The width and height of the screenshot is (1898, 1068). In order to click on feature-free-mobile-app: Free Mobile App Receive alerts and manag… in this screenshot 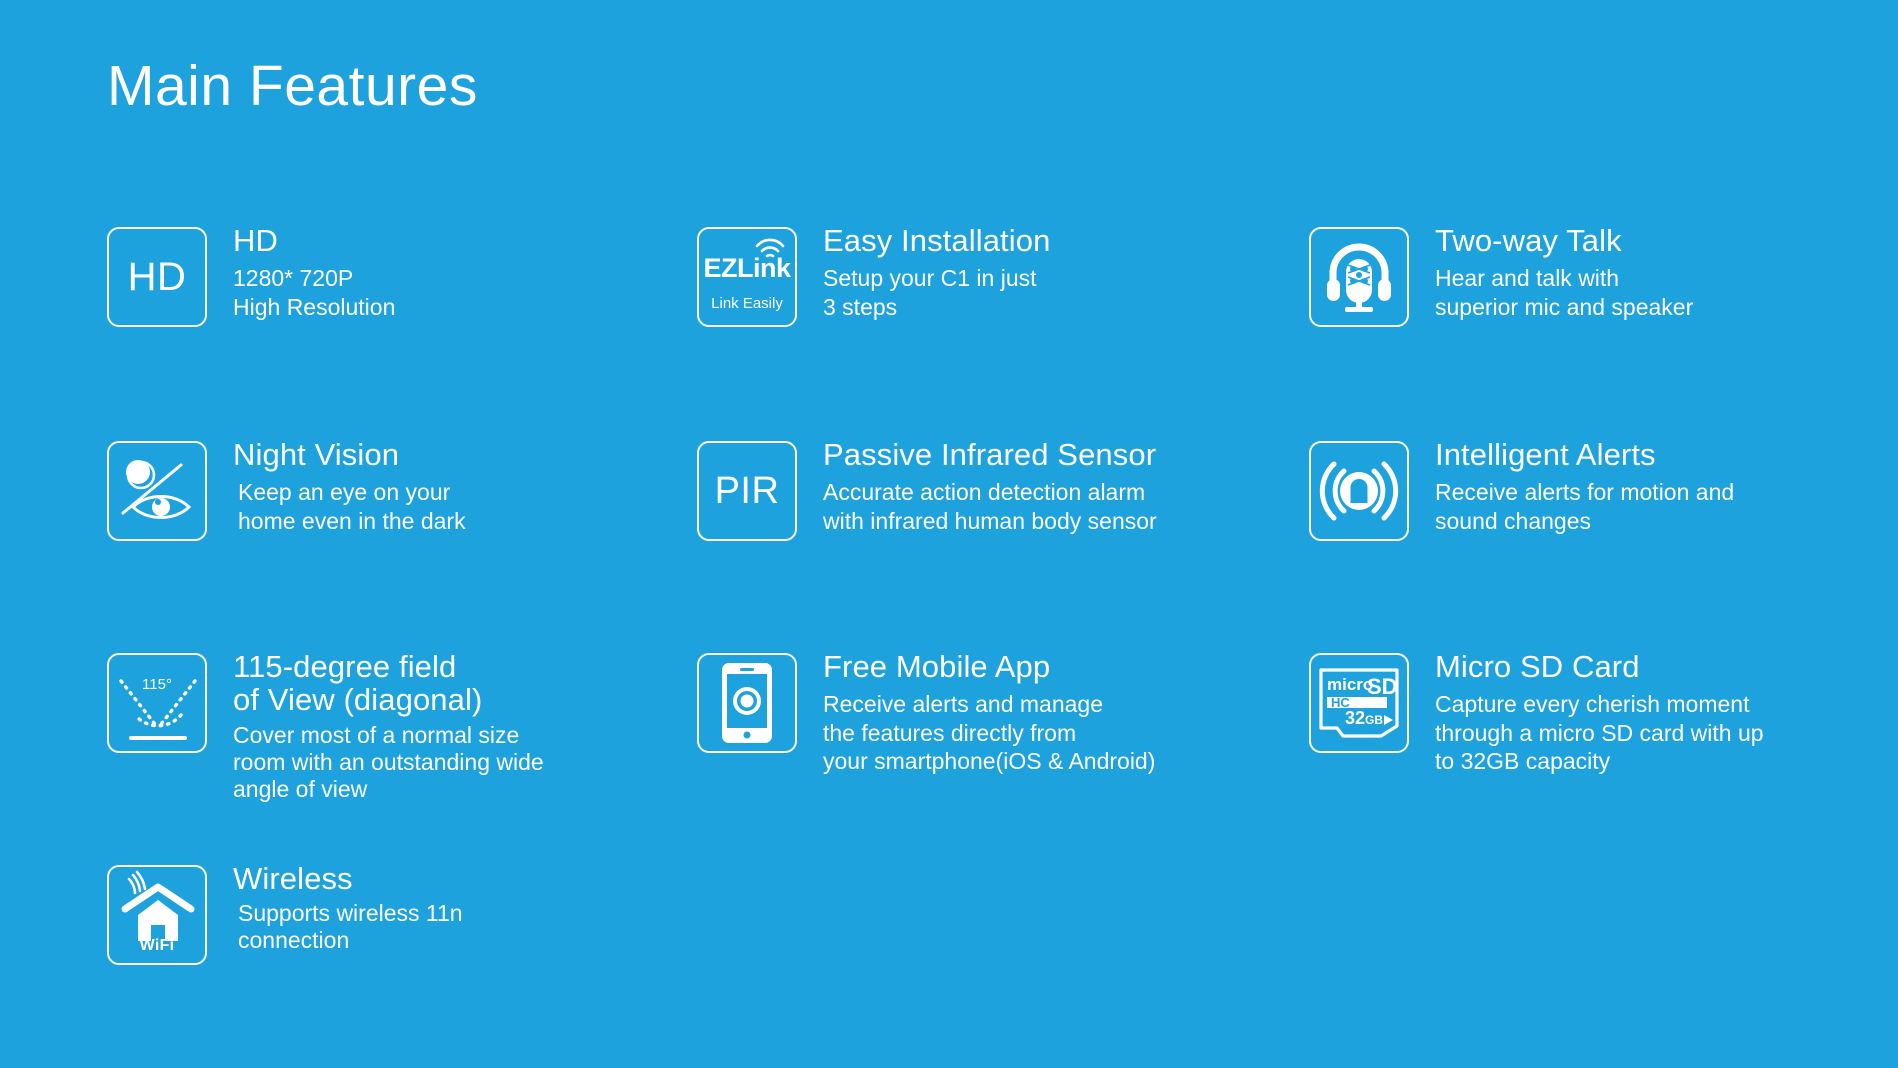, I will do `click(1003, 754)`.